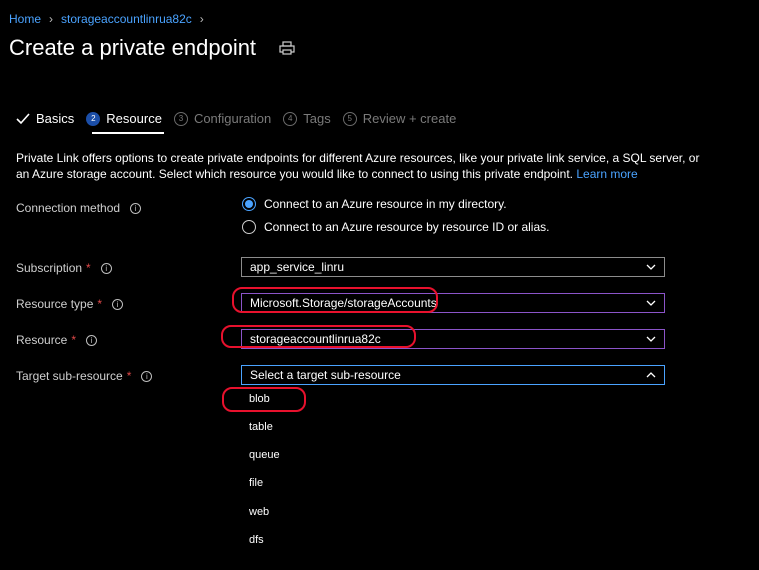 This screenshot has width=759, height=570. What do you see at coordinates (256, 483) in the screenshot?
I see `dropdown-option-file: file` at bounding box center [256, 483].